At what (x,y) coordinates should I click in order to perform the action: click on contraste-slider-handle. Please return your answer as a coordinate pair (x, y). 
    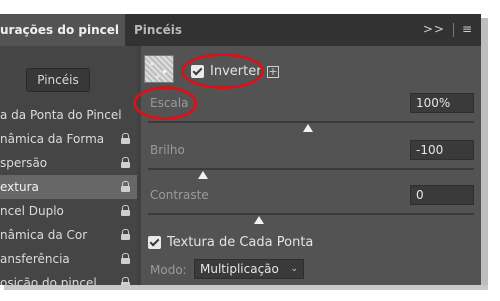
    Looking at the image, I should click on (258, 220).